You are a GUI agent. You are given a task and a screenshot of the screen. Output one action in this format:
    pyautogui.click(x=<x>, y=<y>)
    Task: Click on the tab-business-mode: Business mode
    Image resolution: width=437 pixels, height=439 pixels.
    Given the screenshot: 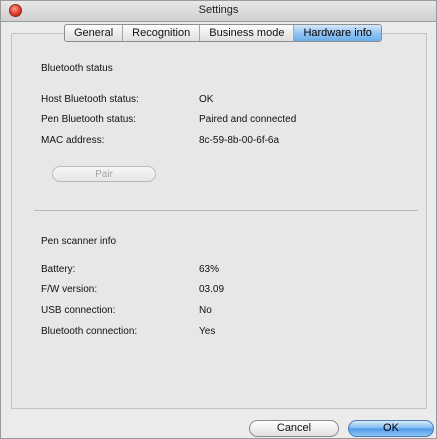 What is the action you would take?
    pyautogui.click(x=247, y=33)
    